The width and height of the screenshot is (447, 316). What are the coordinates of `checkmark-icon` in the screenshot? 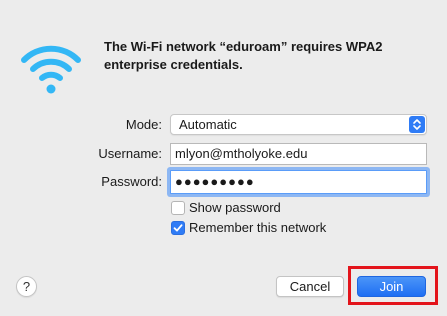 It's located at (178, 228).